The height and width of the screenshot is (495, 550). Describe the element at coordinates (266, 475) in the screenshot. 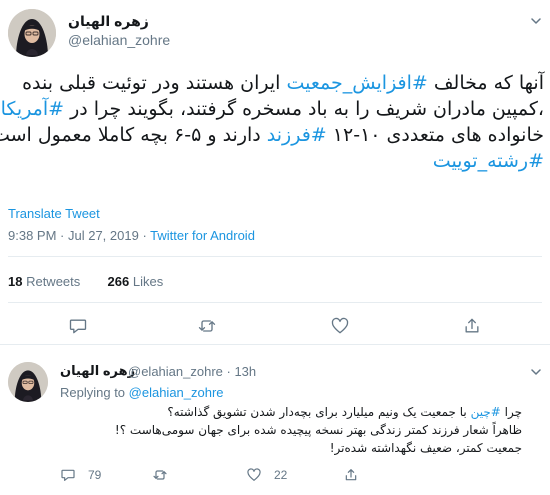

I see `like-action: 22` at that location.